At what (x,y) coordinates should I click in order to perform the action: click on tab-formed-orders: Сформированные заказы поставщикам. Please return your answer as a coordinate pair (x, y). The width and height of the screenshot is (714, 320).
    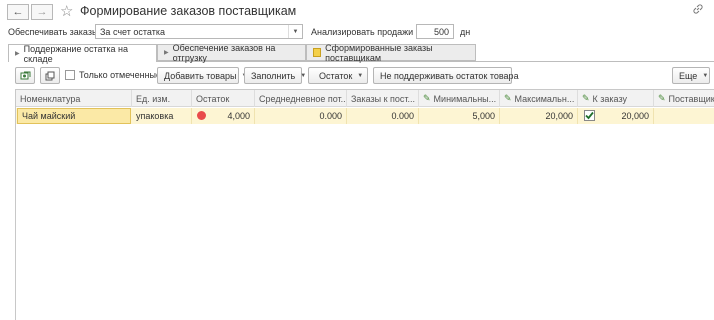
    Looking at the image, I should click on (391, 52).